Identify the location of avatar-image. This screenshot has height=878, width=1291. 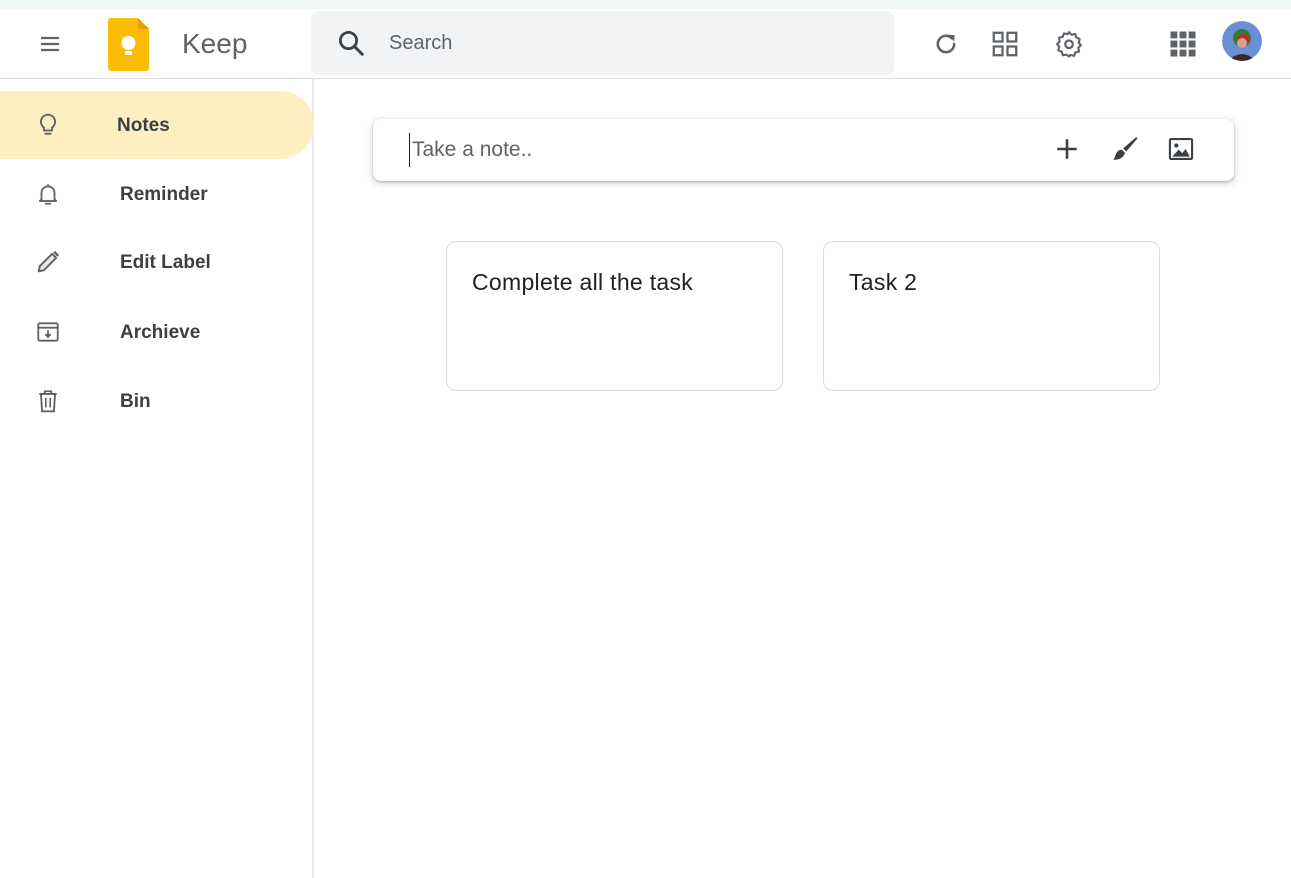
(1242, 41).